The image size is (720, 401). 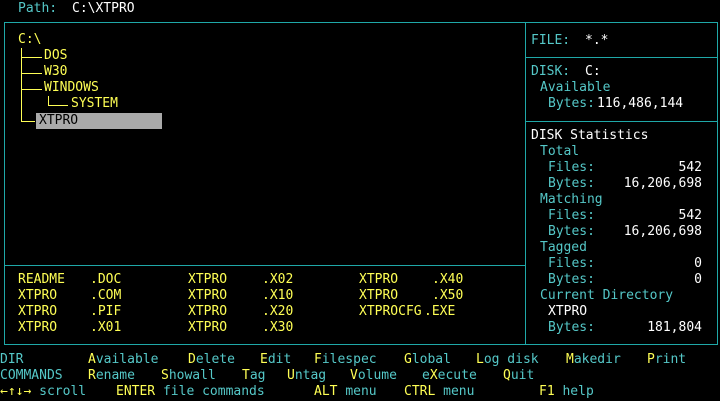 I want to click on tree-trunk-line, so click(x=21, y=84).